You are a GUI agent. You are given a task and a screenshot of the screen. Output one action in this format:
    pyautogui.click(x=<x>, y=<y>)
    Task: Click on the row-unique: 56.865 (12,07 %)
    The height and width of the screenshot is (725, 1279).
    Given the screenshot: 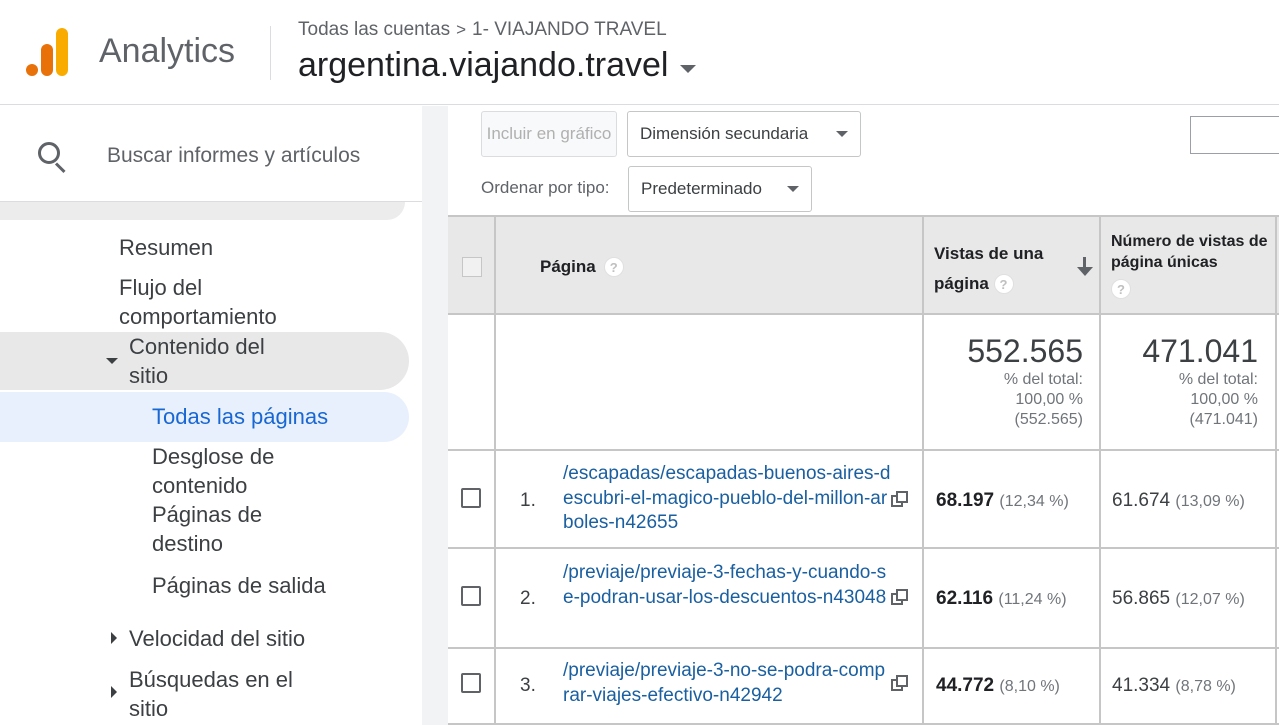 What is the action you would take?
    pyautogui.click(x=1178, y=599)
    